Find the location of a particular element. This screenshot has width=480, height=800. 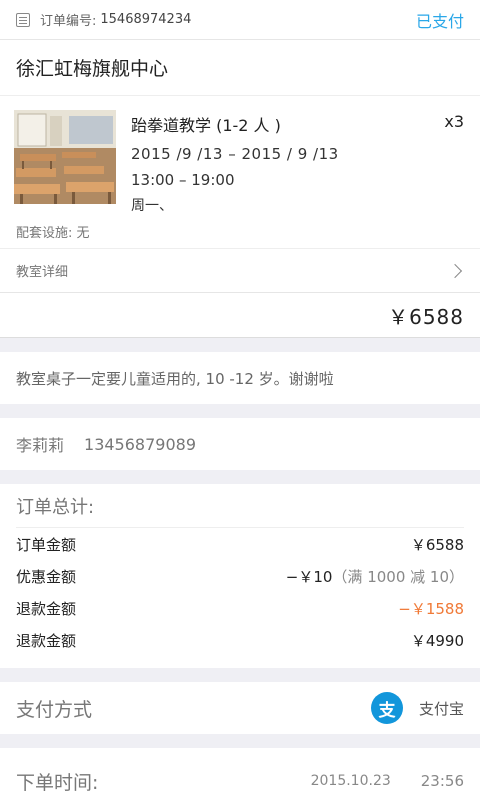

order-note: 教室桌子一定要儿童适用的, 10 -12 岁。谢谢啦 is located at coordinates (240, 378).